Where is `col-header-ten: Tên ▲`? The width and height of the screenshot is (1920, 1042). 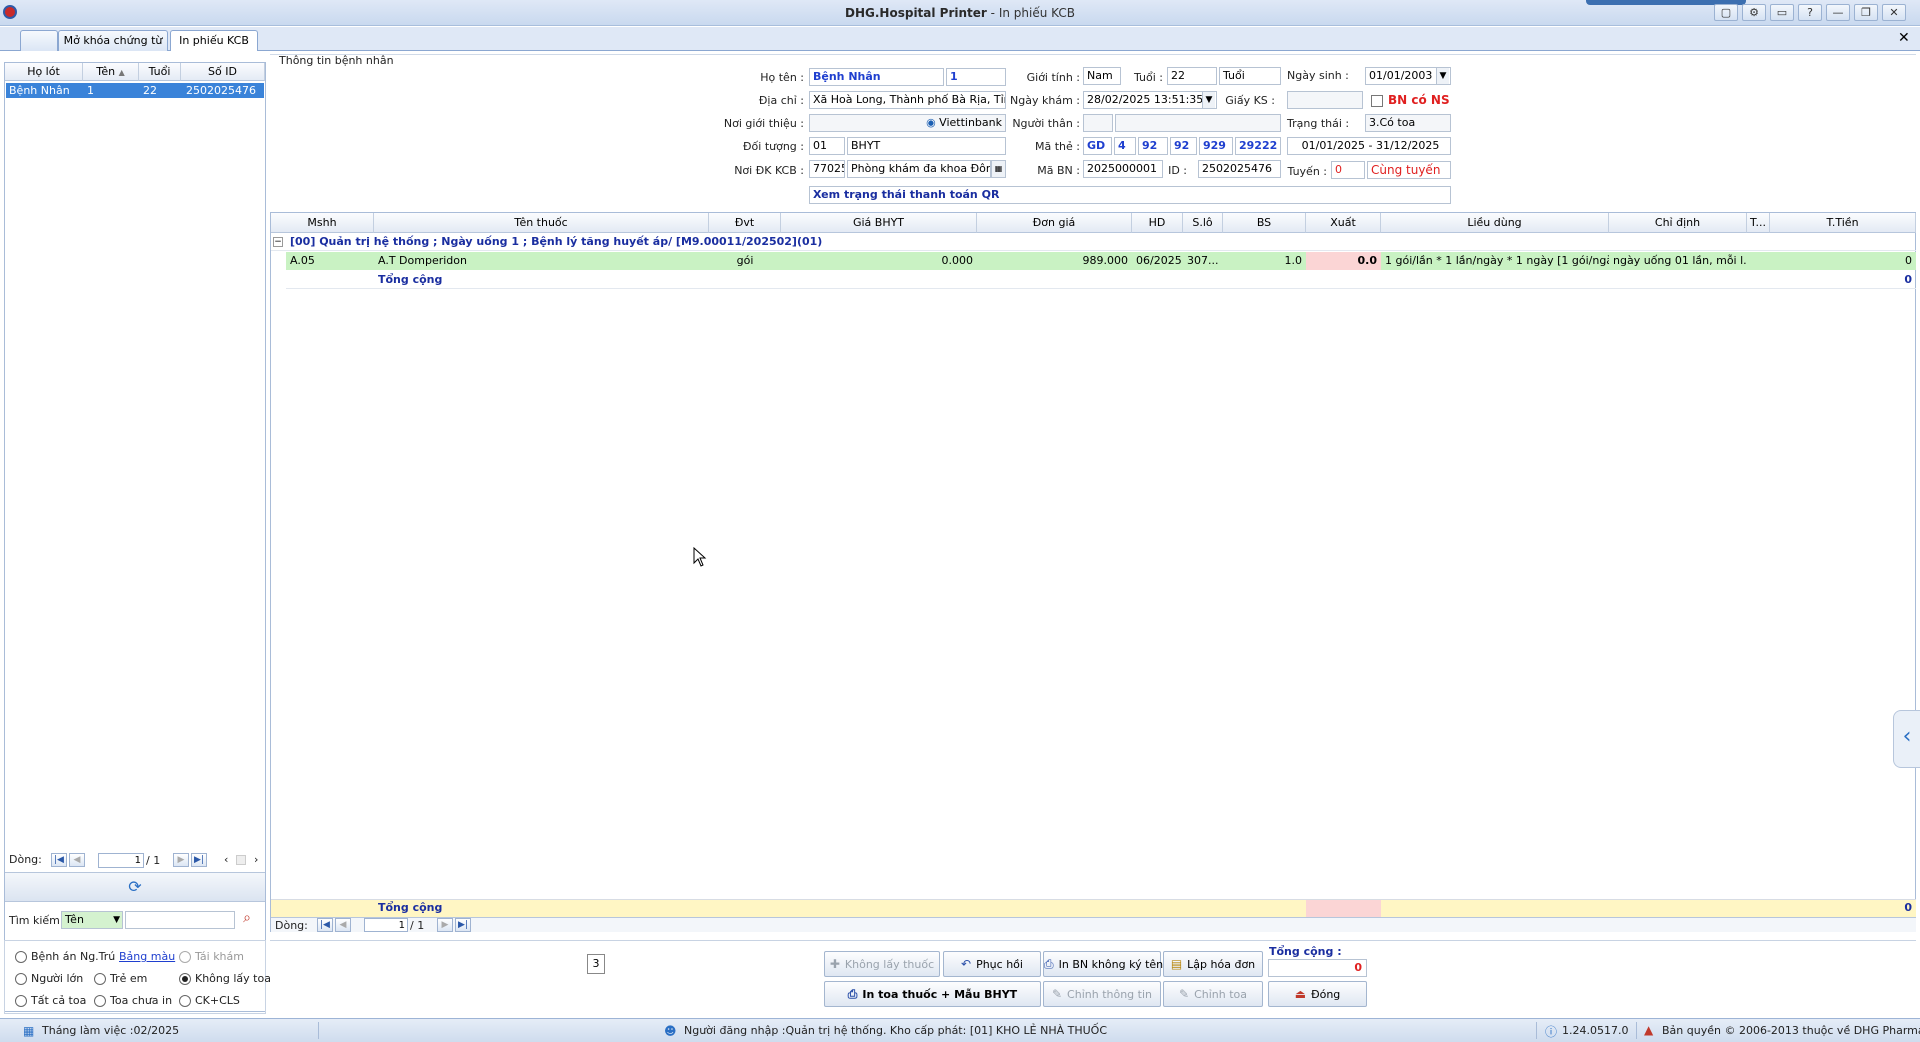
col-header-ten: Tên ▲ is located at coordinates (111, 72).